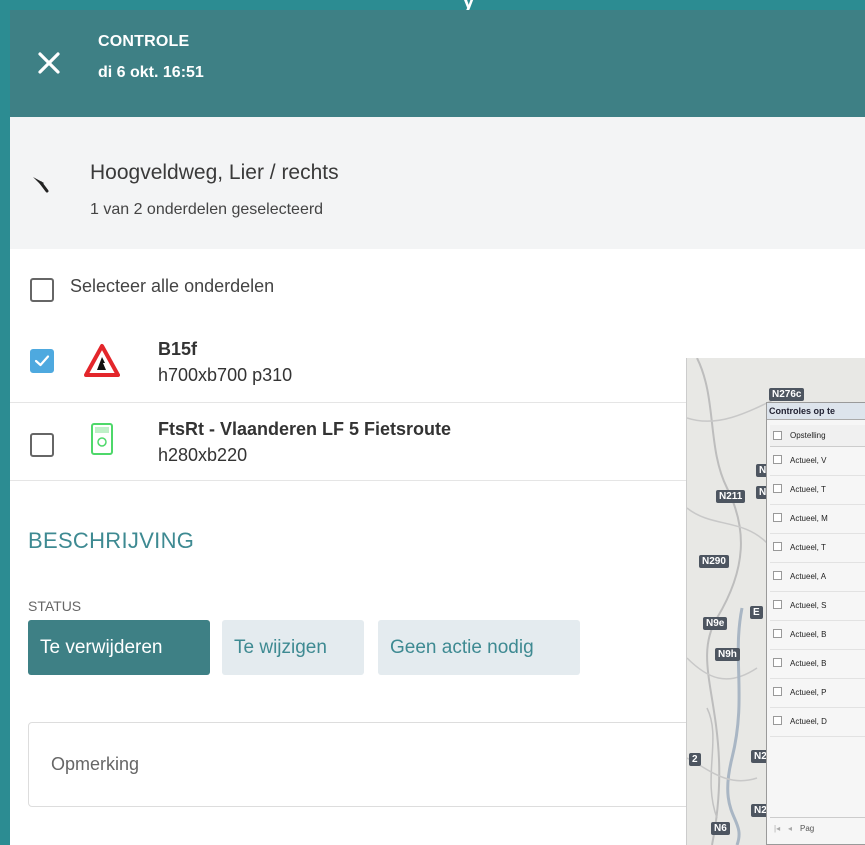  What do you see at coordinates (102, 360) in the screenshot?
I see `warning-triangle-sign-icon` at bounding box center [102, 360].